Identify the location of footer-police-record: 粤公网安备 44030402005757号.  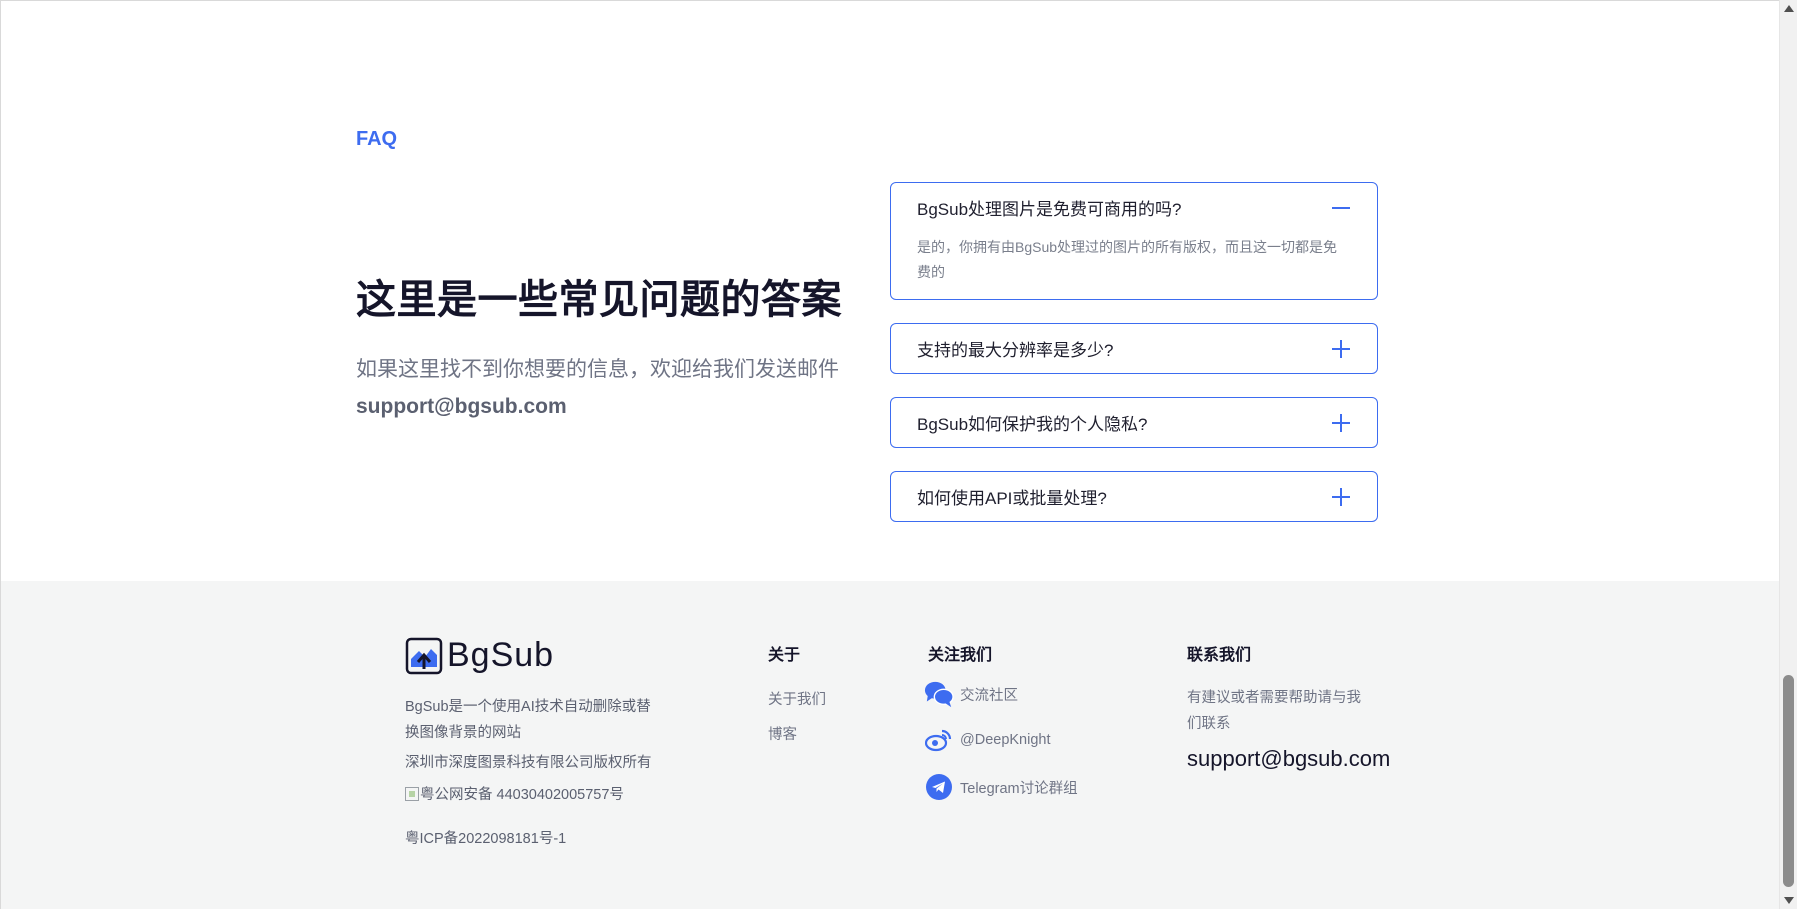
(514, 793).